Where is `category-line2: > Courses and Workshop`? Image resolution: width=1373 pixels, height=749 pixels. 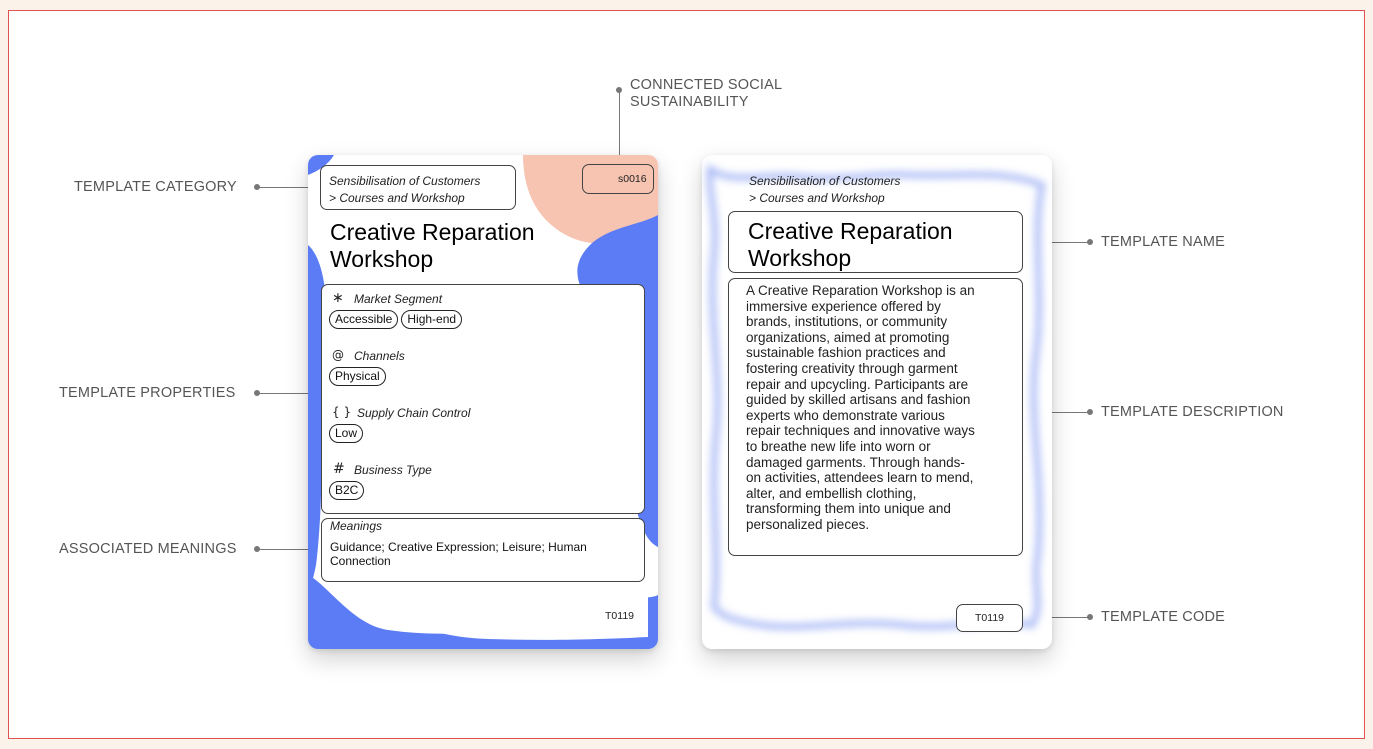
category-line2: > Courses and Workshop is located at coordinates (397, 198).